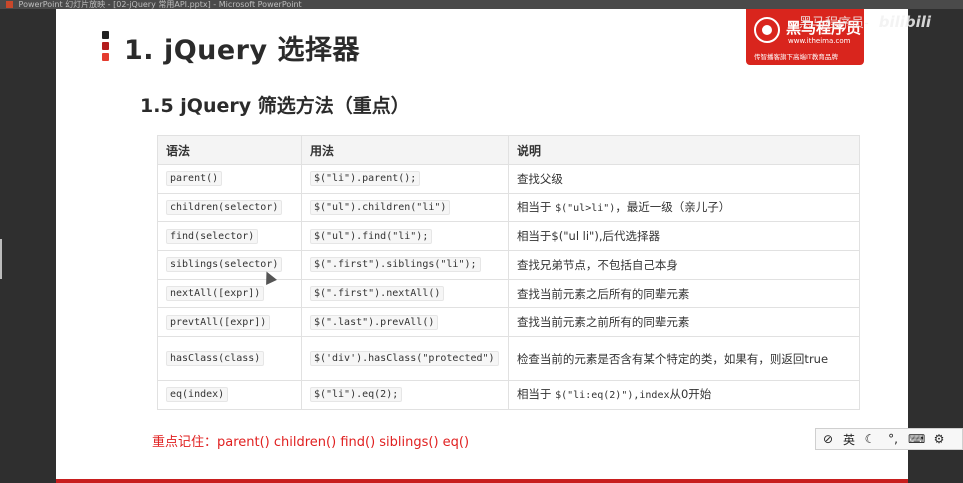  Describe the element at coordinates (767, 30) in the screenshot. I see `logo-mark-icon` at that location.